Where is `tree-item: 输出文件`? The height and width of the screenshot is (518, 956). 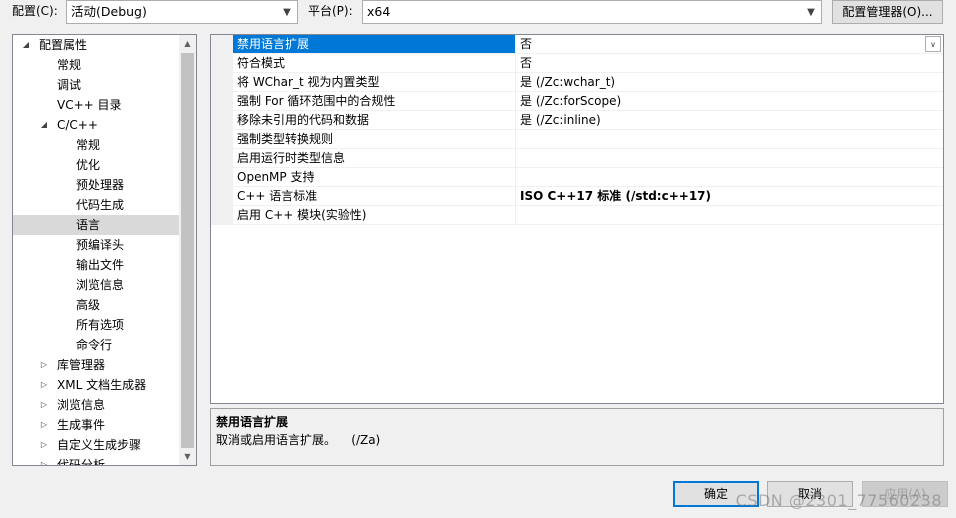
tree-item: 输出文件 is located at coordinates (96, 265).